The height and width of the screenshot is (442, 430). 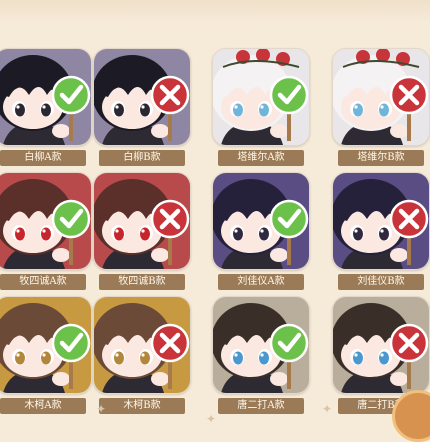 I want to click on badge-label: 白柳B款, so click(x=142, y=158).